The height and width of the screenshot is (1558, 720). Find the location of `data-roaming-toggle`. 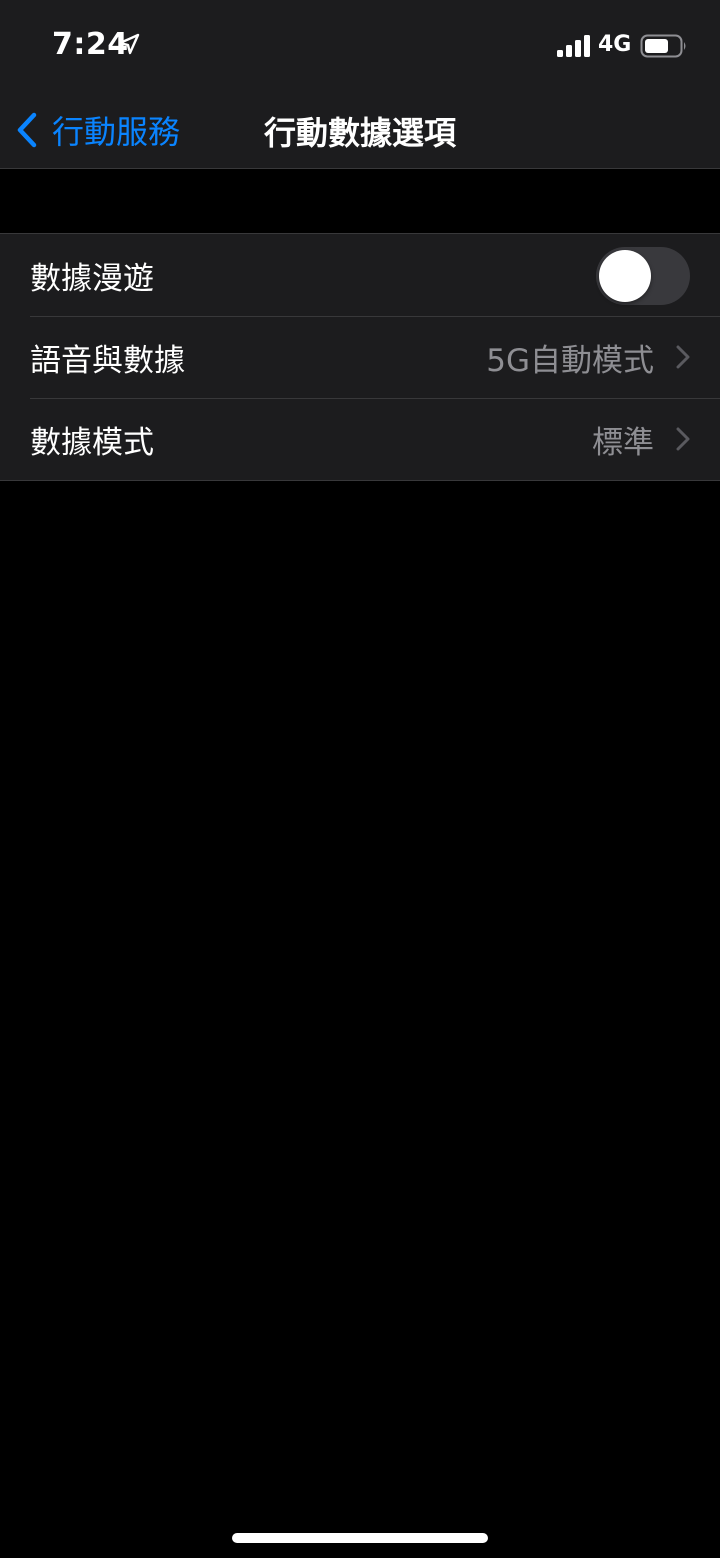

data-roaming-toggle is located at coordinates (643, 276).